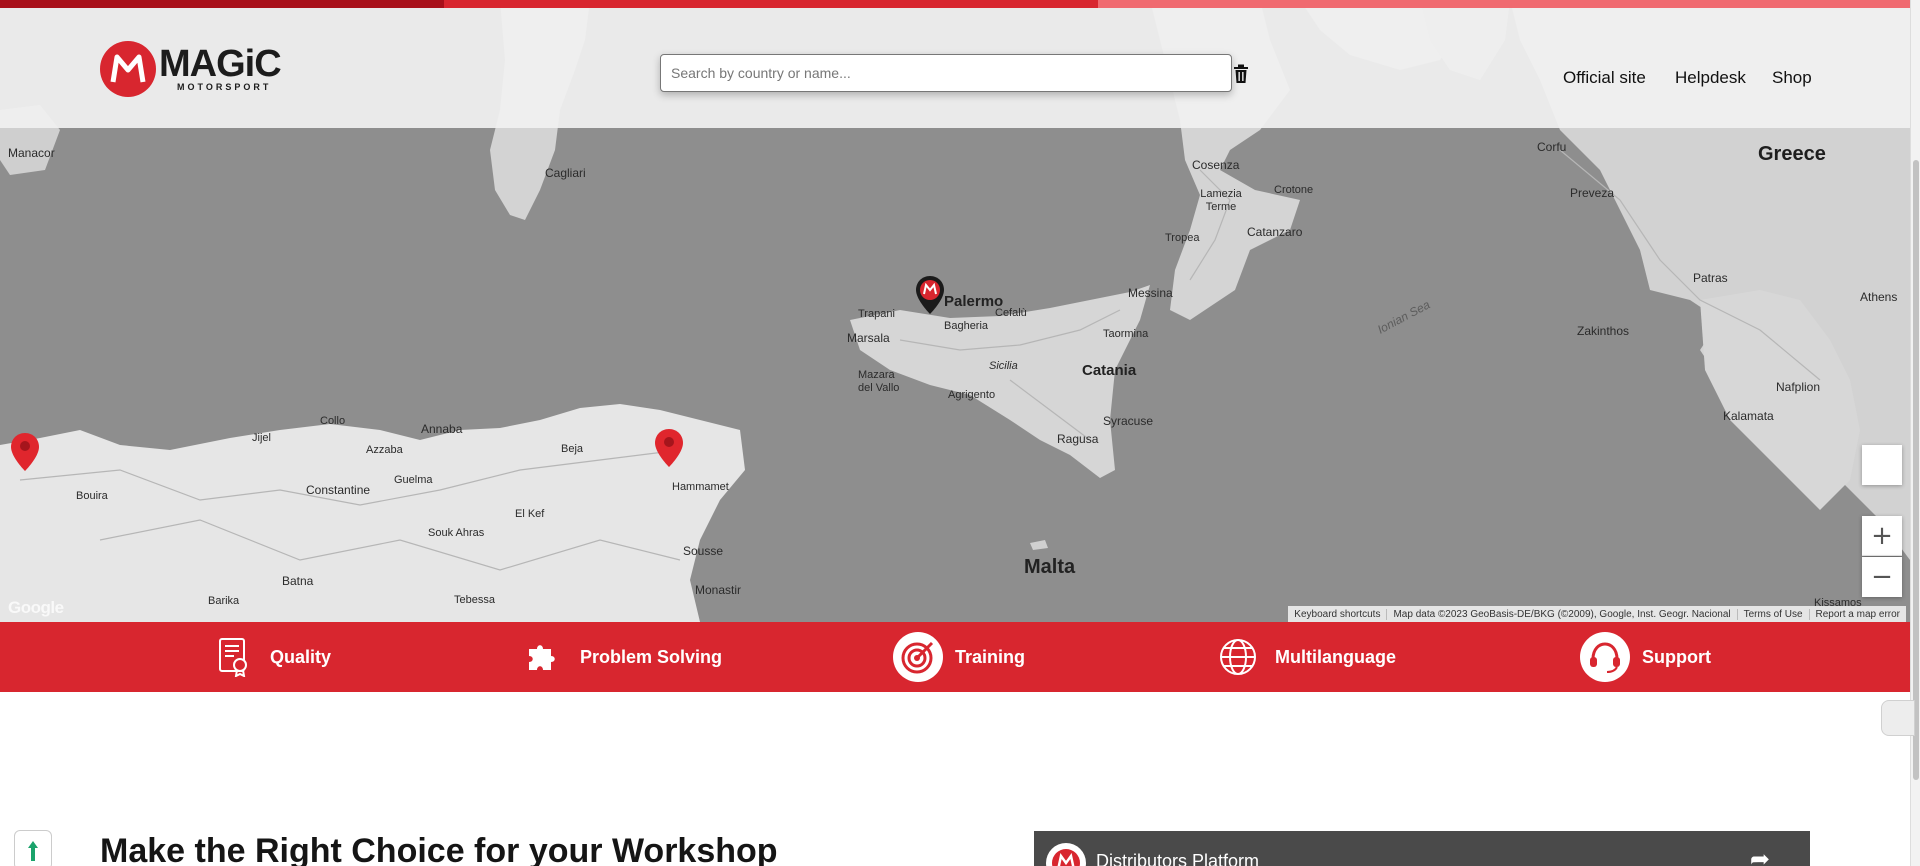 This screenshot has height=866, width=1920. I want to click on target-icon, so click(918, 657).